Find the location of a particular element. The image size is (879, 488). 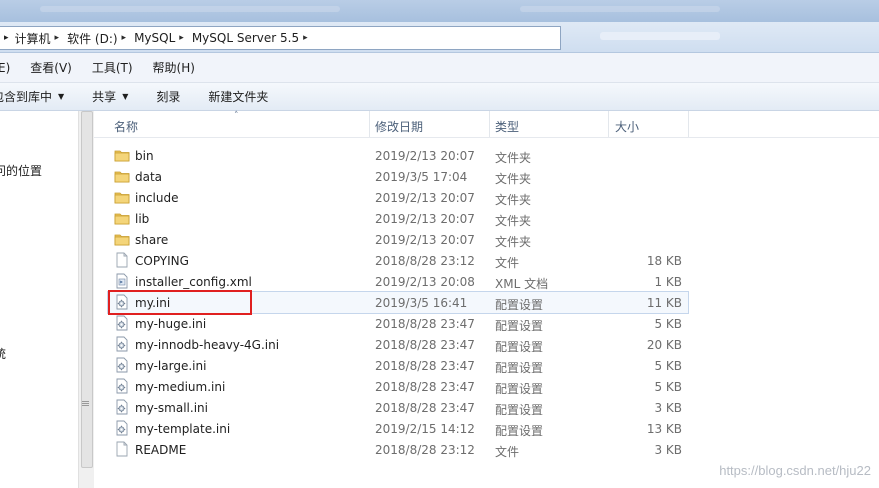

file-size: 1 KB is located at coordinates (668, 282).